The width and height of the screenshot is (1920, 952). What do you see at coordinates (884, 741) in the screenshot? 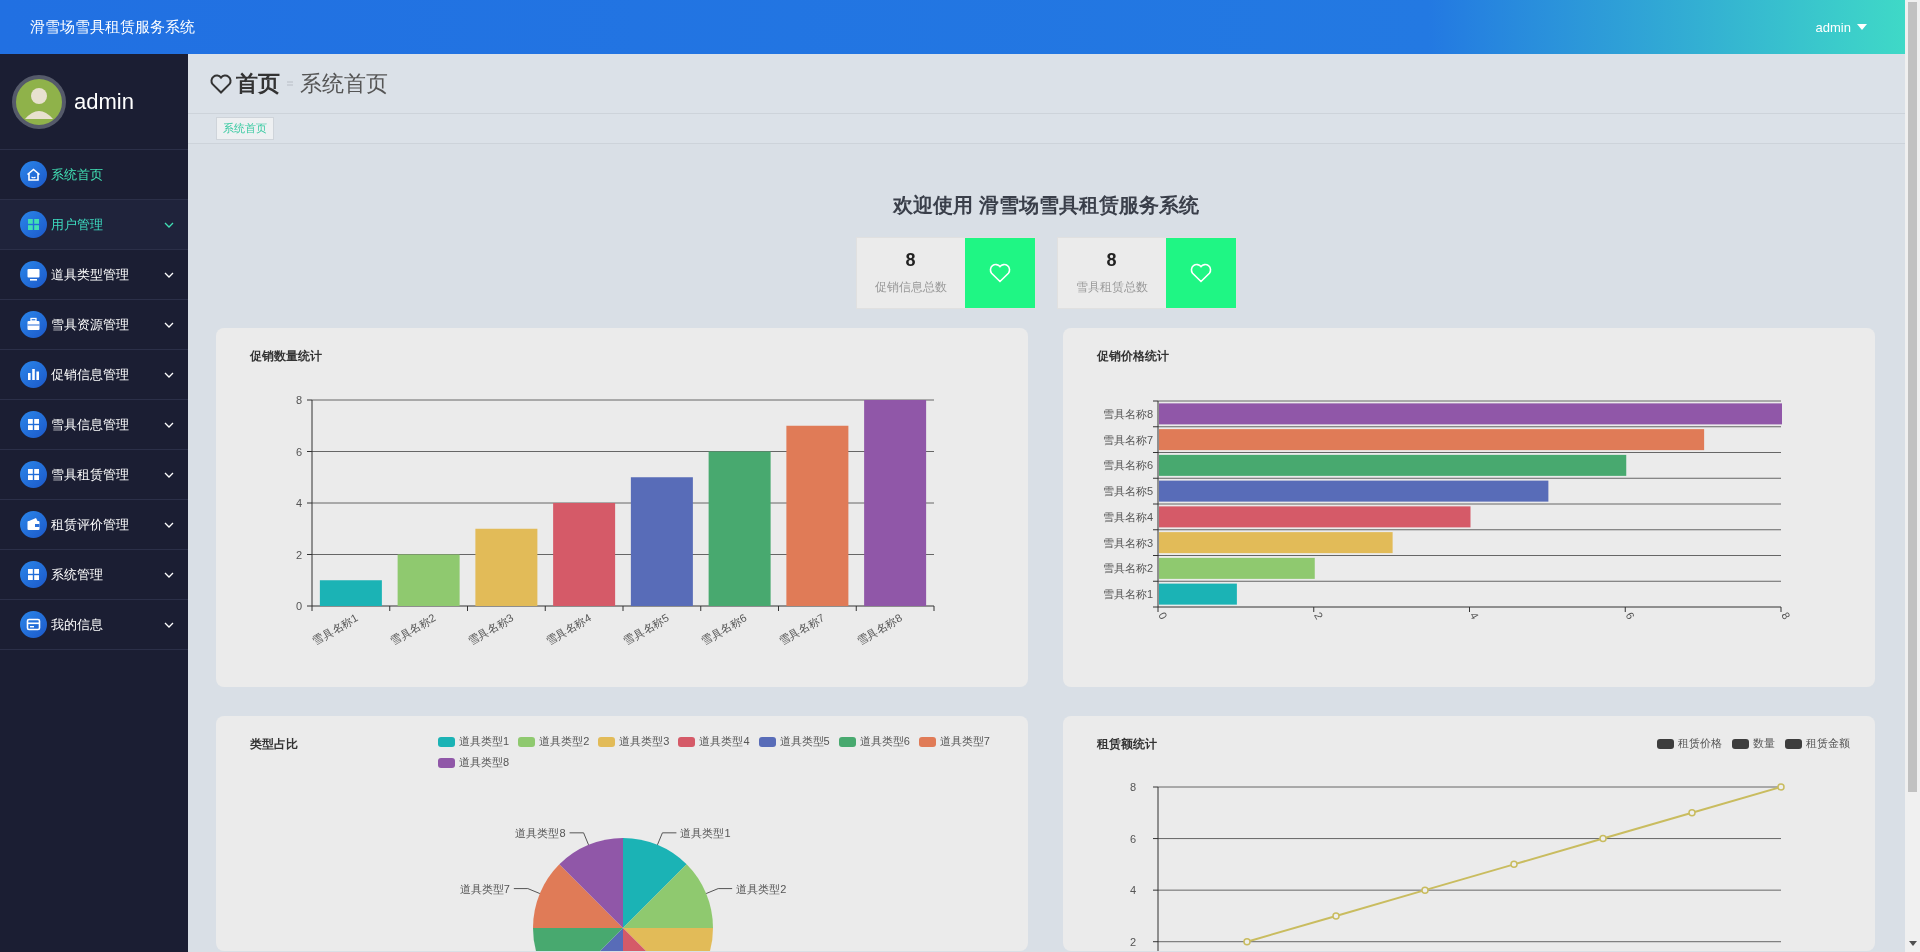
I see `legend-label: 道具类型6` at bounding box center [884, 741].